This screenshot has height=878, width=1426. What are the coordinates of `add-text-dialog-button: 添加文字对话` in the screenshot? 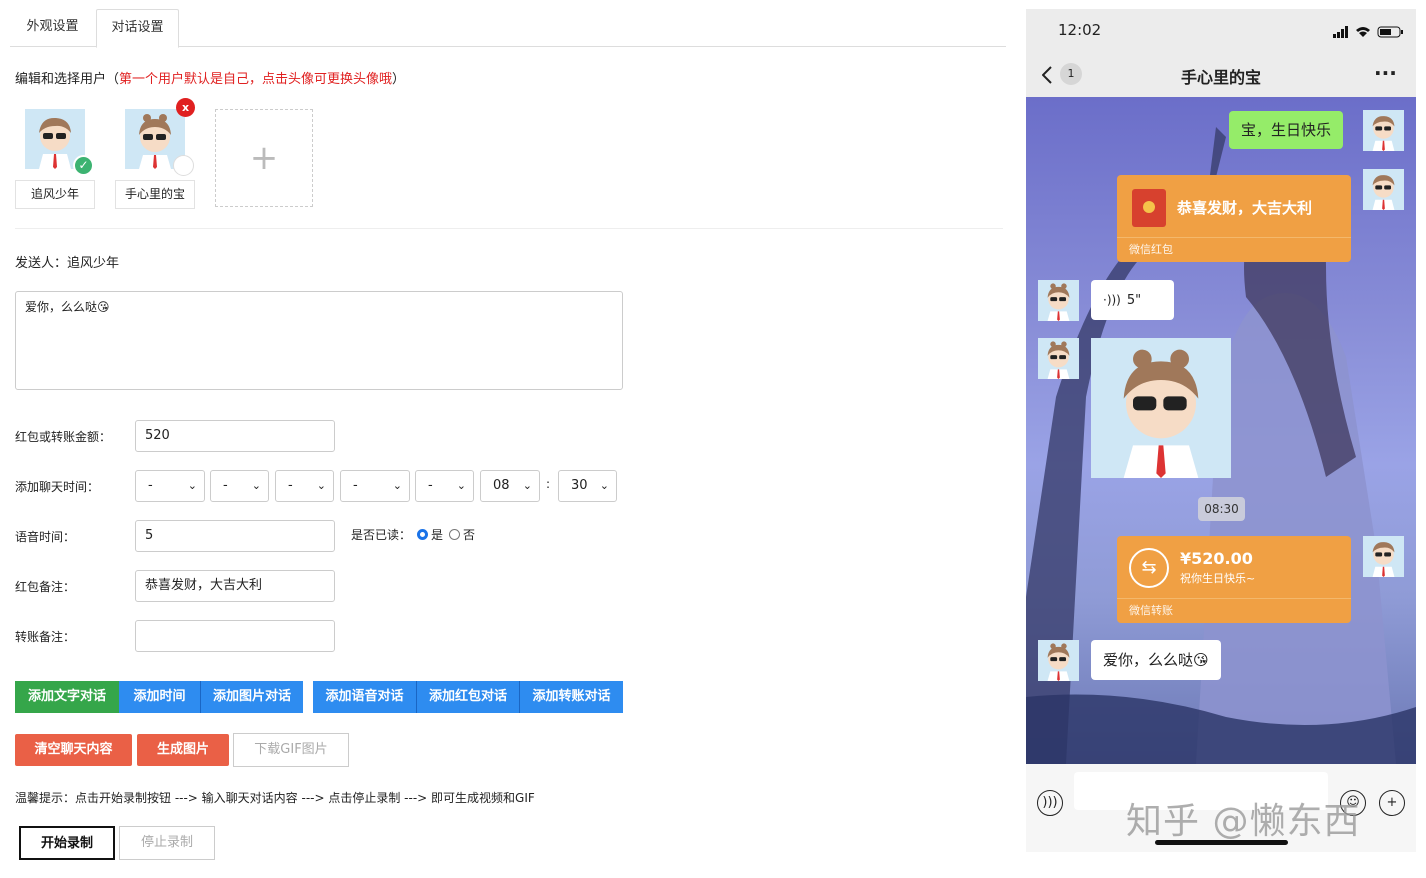 It's located at (67, 697).